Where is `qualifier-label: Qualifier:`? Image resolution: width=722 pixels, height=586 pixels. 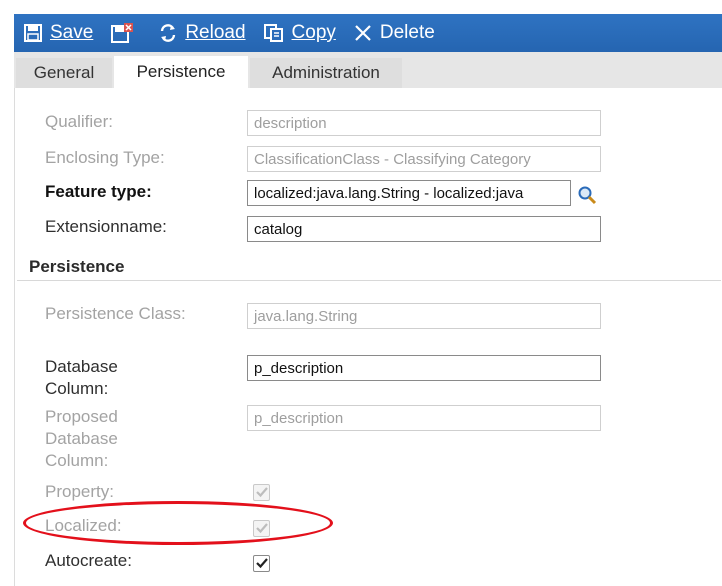 qualifier-label: Qualifier: is located at coordinates (79, 121).